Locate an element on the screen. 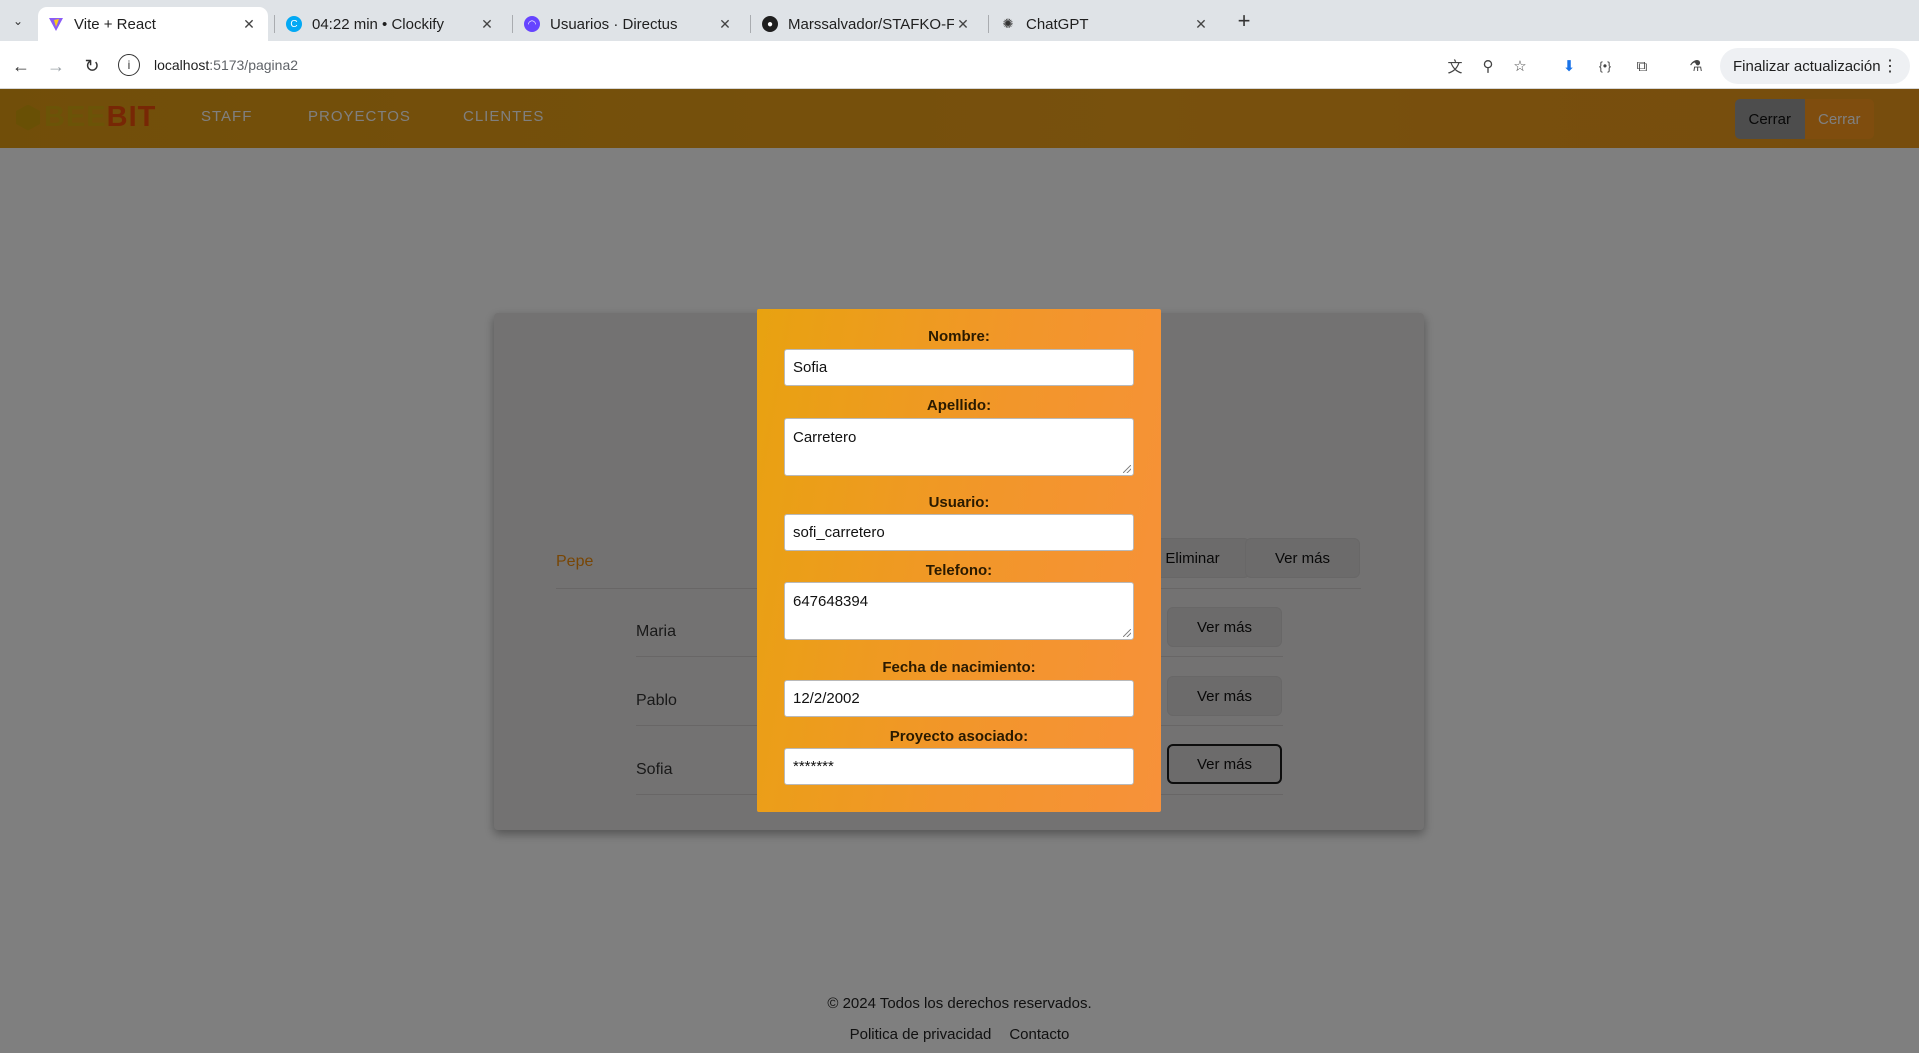  tab-clockify: C 04:22 min • Clockify ✕ is located at coordinates (391, 24).